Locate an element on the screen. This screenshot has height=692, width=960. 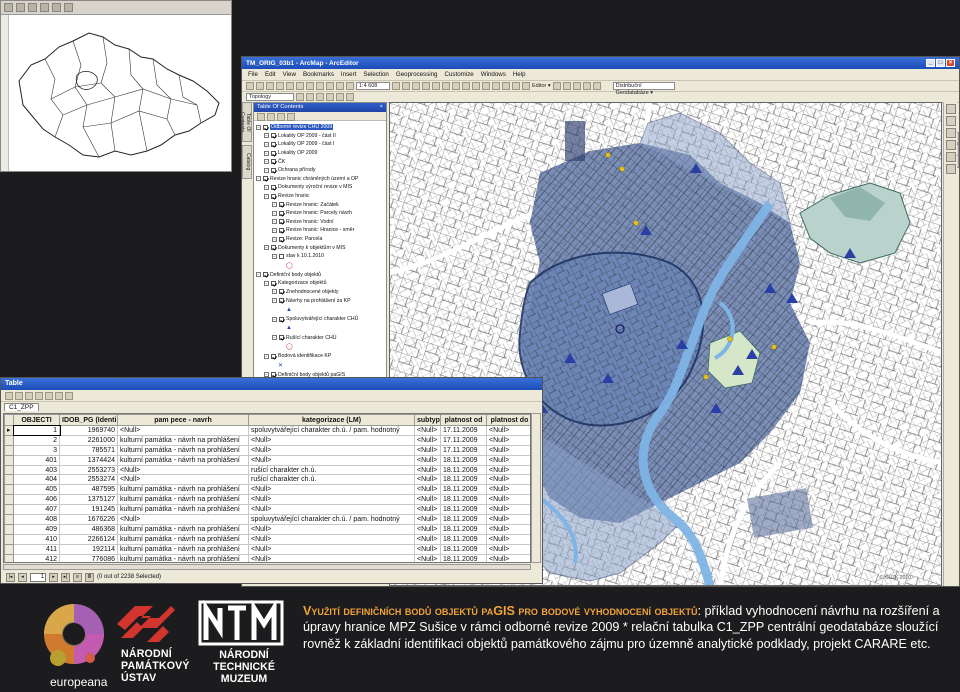
menu-customize: Customize is located at coordinates (459, 74).